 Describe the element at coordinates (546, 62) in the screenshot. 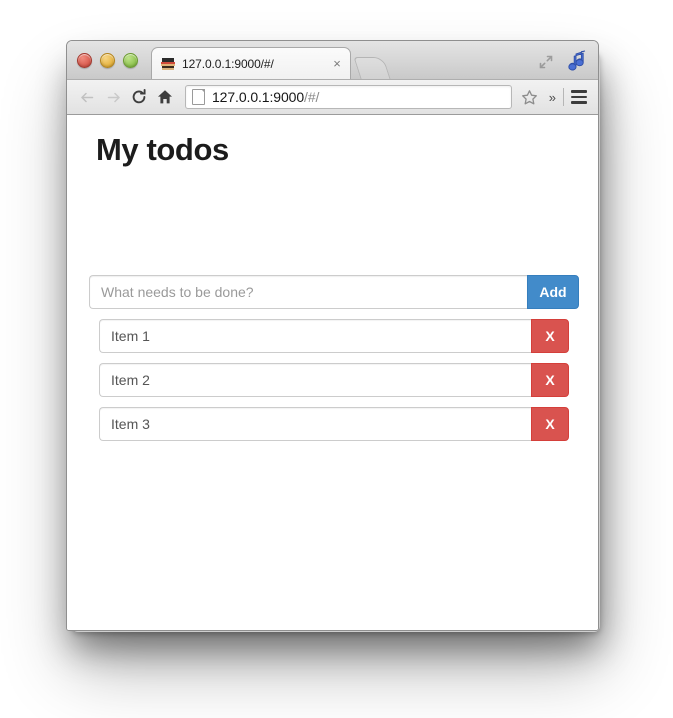

I see `expand-fullscreen-icon` at that location.